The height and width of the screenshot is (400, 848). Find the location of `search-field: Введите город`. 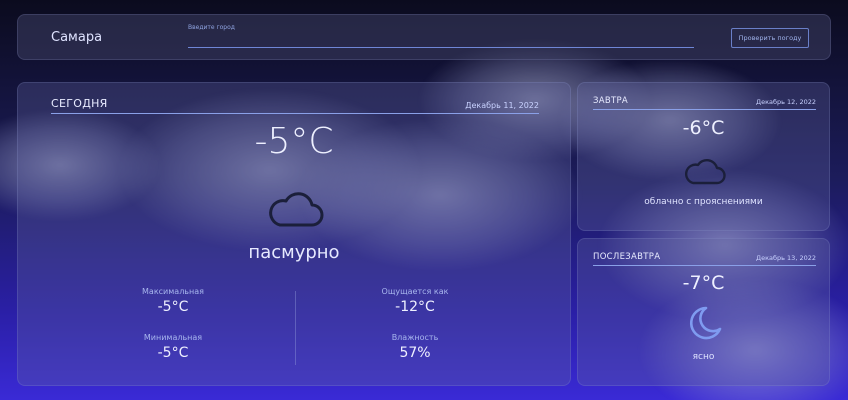

search-field: Введите город is located at coordinates (441, 36).